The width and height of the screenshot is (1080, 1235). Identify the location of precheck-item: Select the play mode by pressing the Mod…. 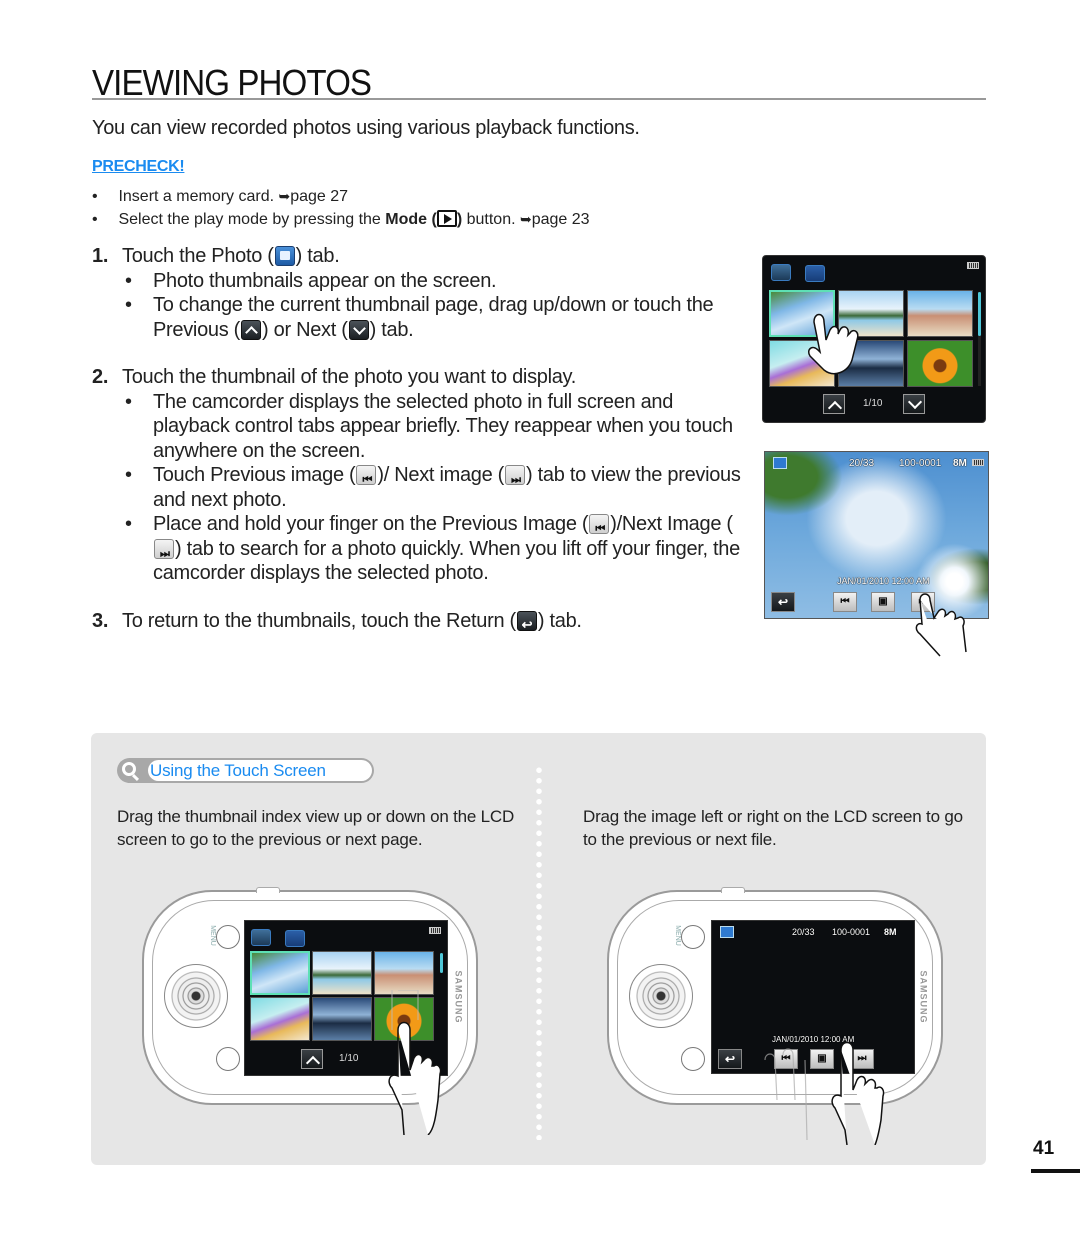
(341, 219).